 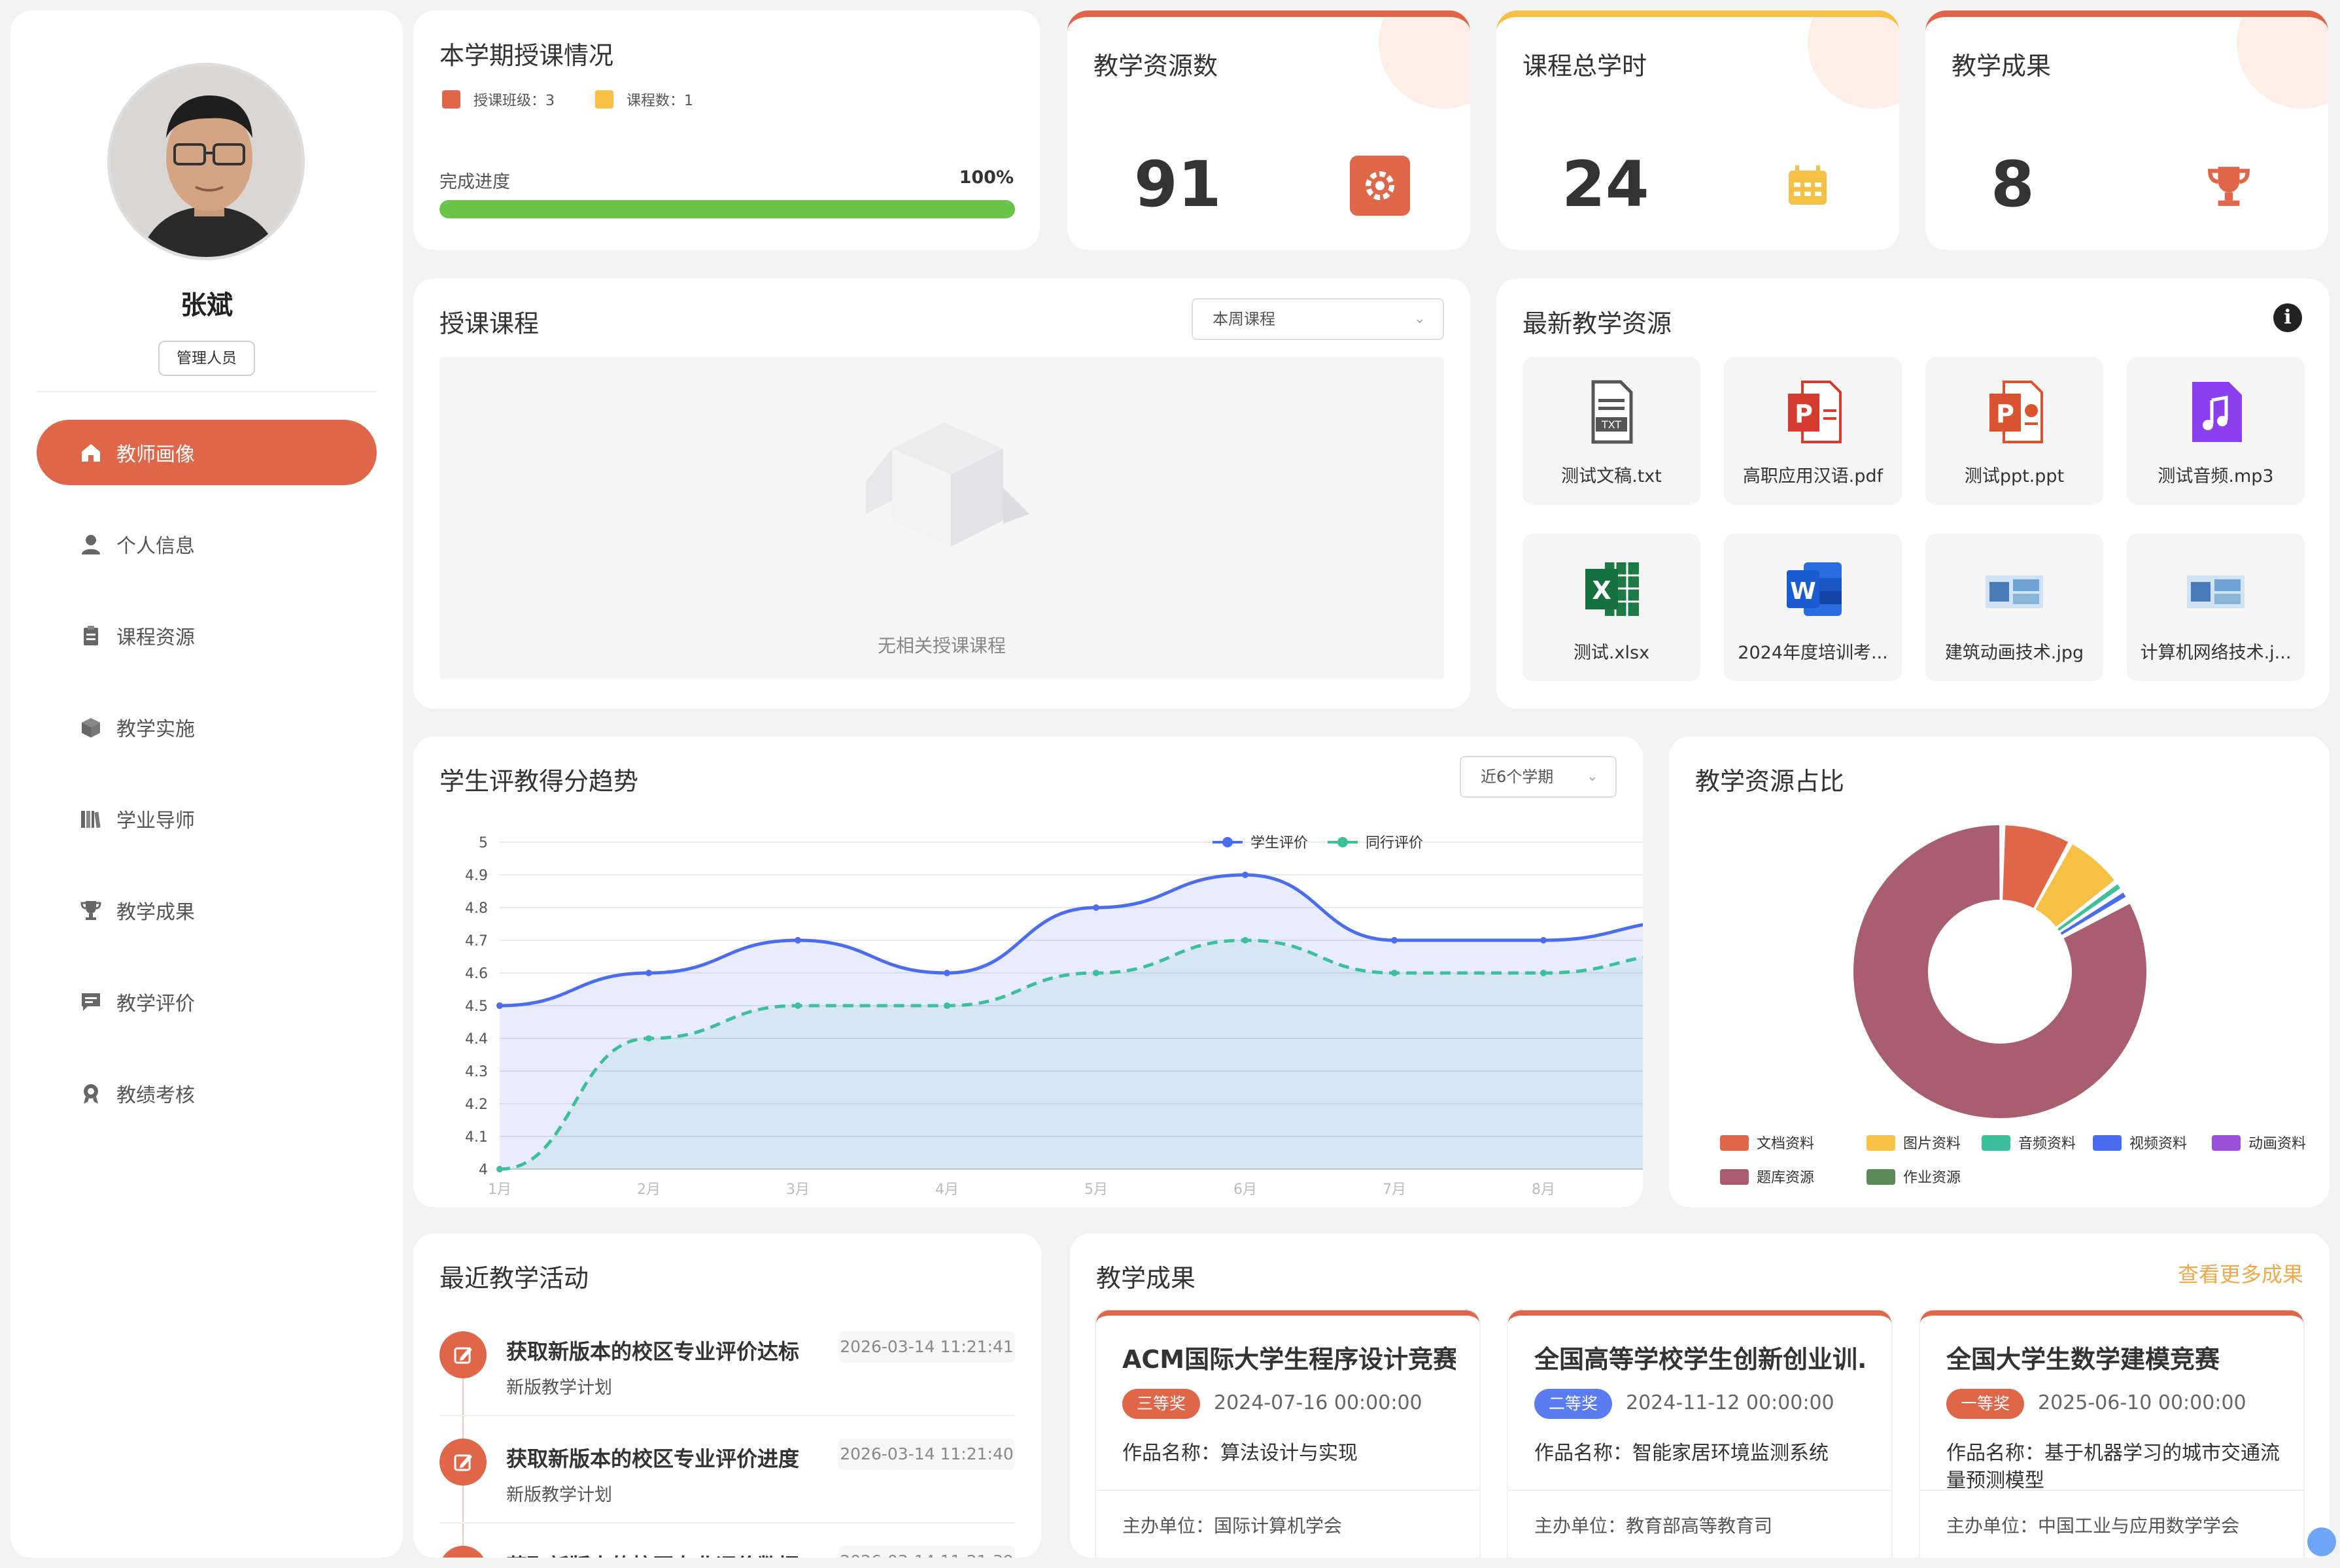 What do you see at coordinates (206, 358) in the screenshot?
I see `role-badge: 管理人员` at bounding box center [206, 358].